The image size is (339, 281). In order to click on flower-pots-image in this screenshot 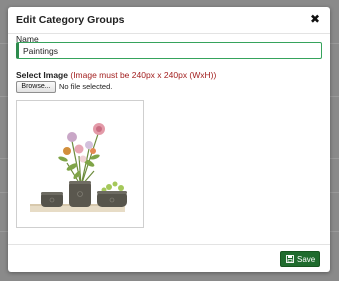, I will do `click(78, 167)`.